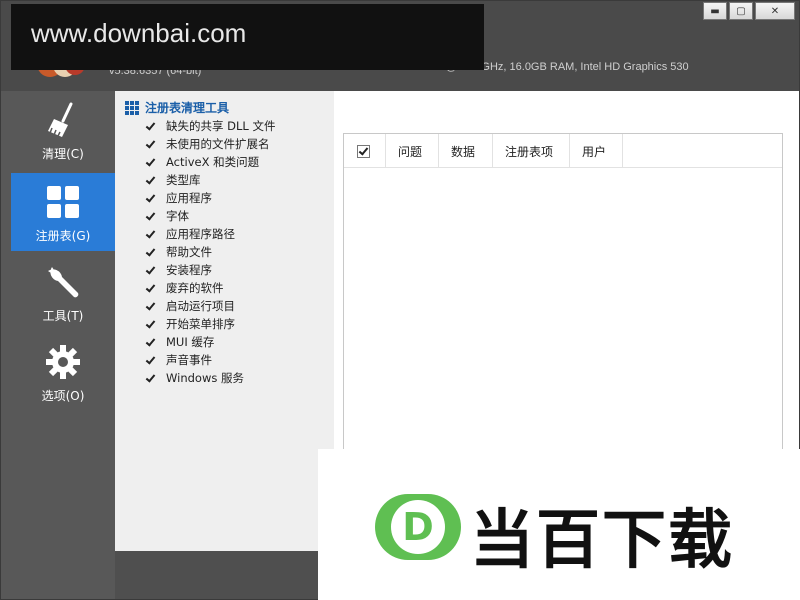  Describe the element at coordinates (596, 151) in the screenshot. I see `column-header-user: 用户` at that location.